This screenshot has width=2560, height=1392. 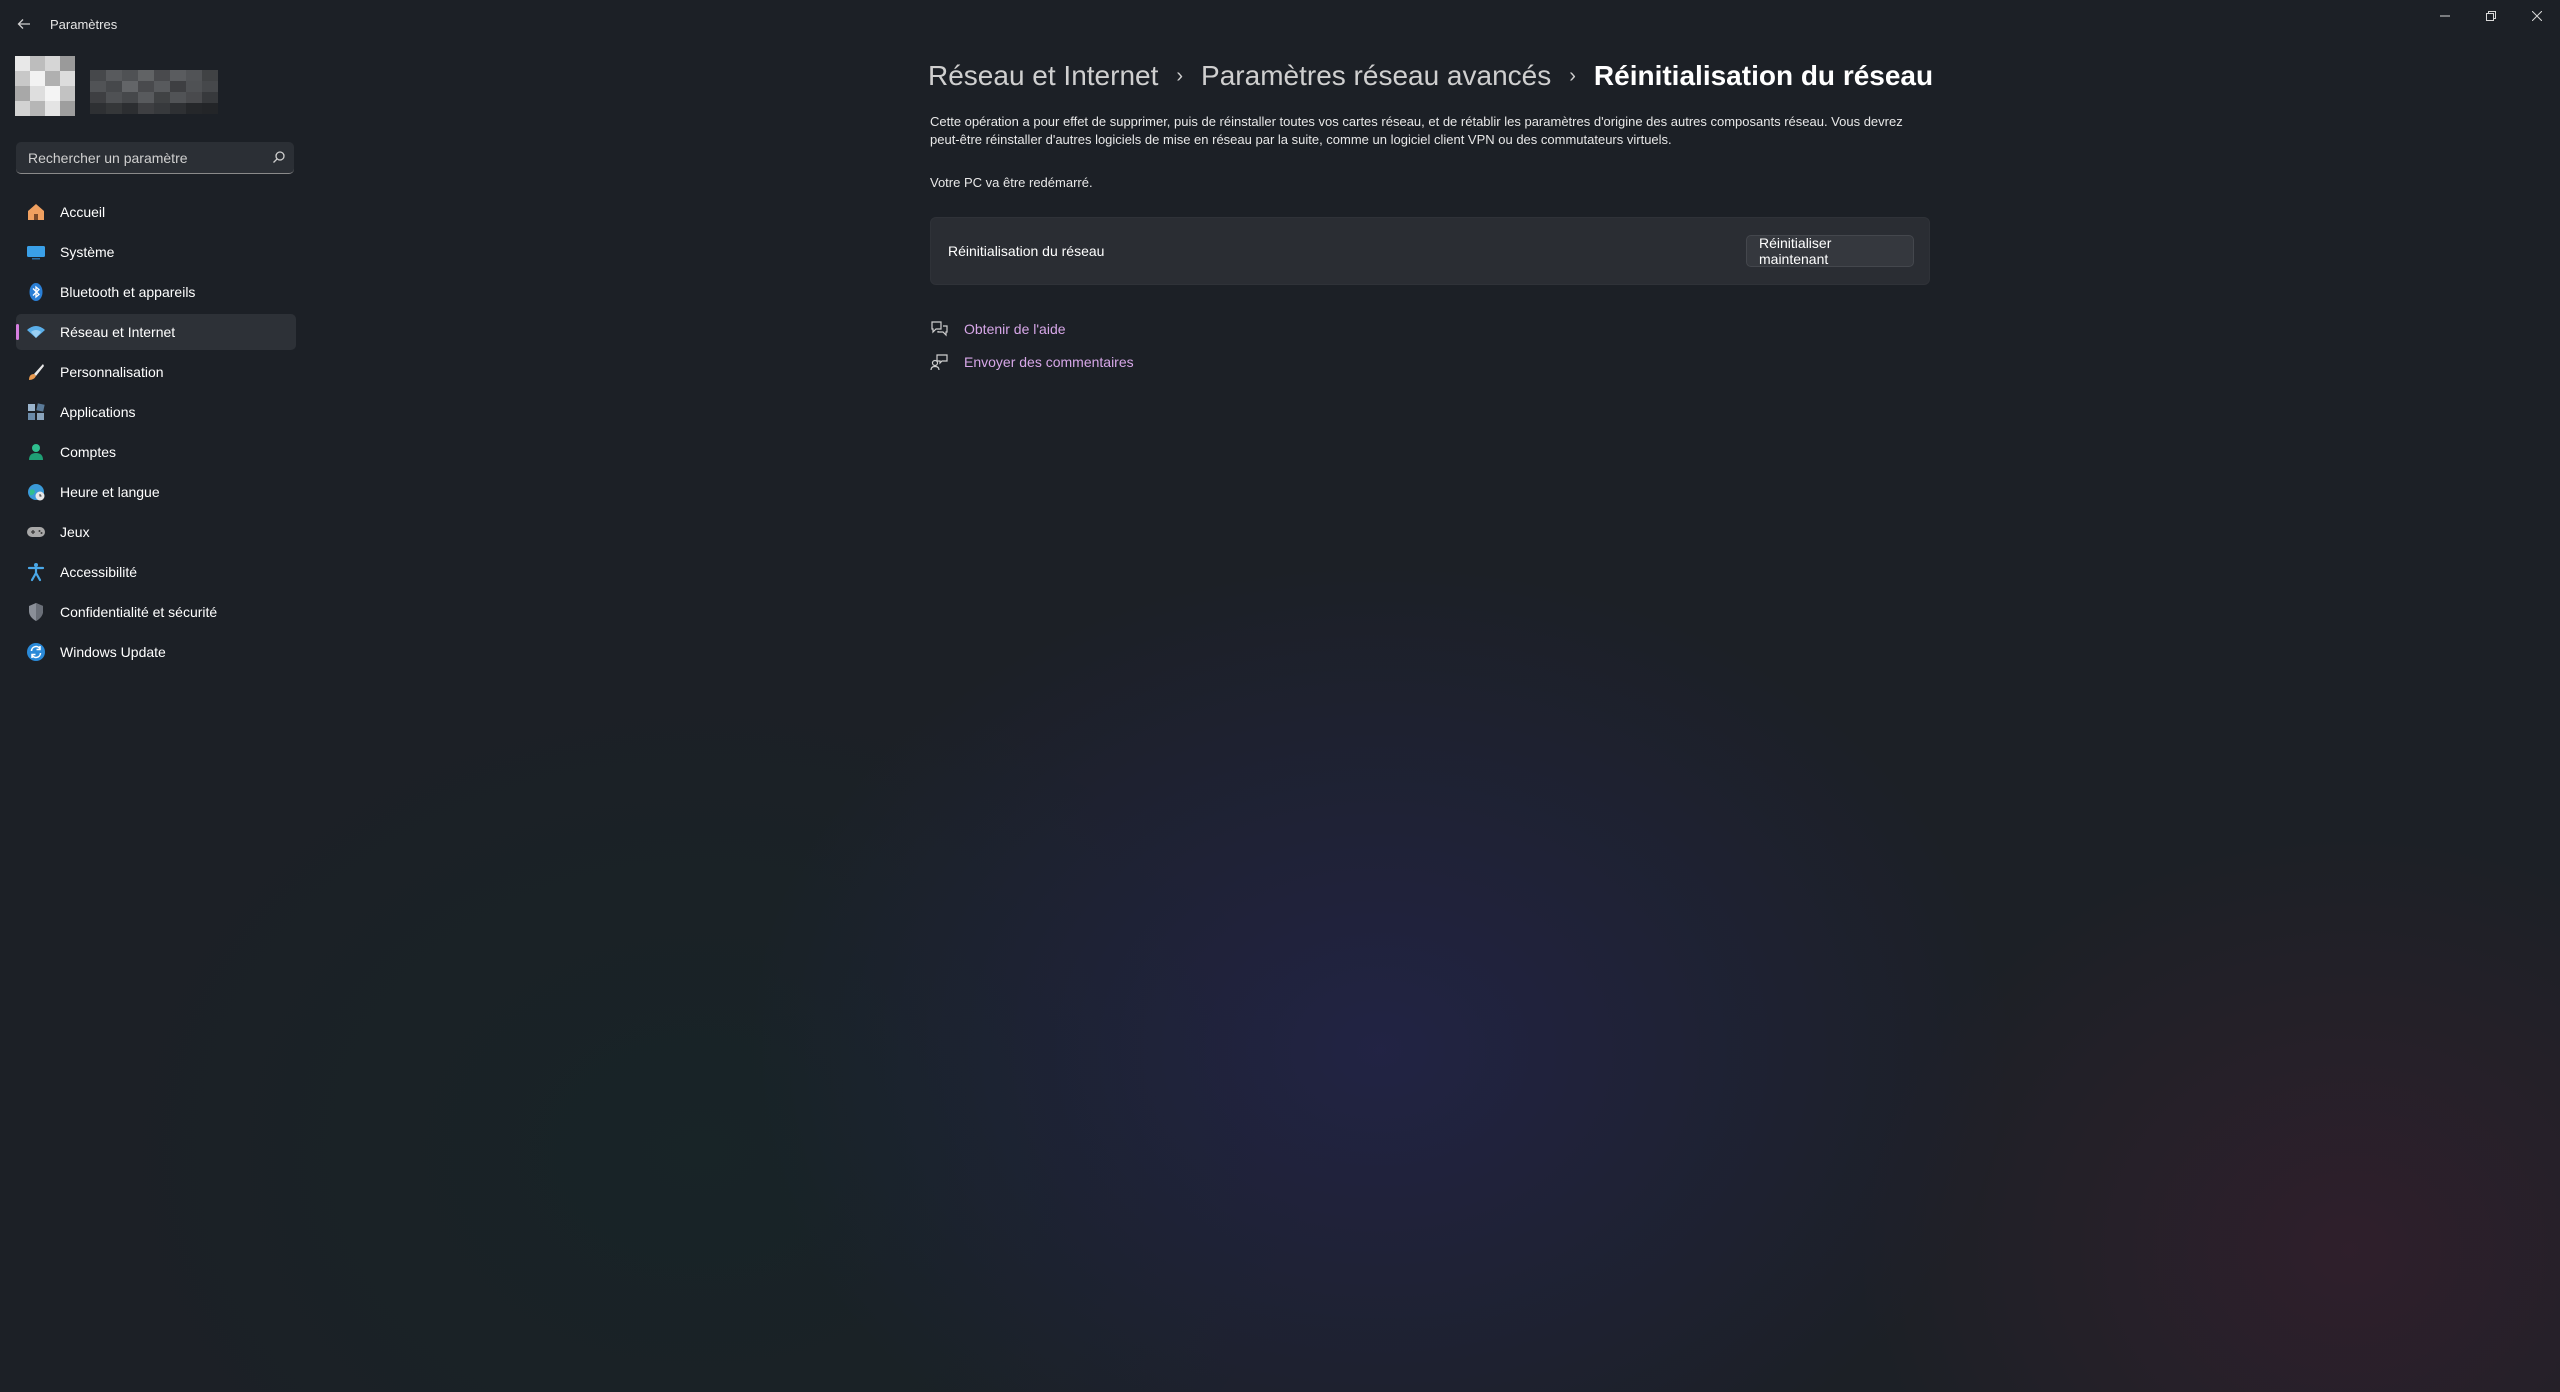 What do you see at coordinates (156, 452) in the screenshot?
I see `sidebar-item-comptes: Comptes` at bounding box center [156, 452].